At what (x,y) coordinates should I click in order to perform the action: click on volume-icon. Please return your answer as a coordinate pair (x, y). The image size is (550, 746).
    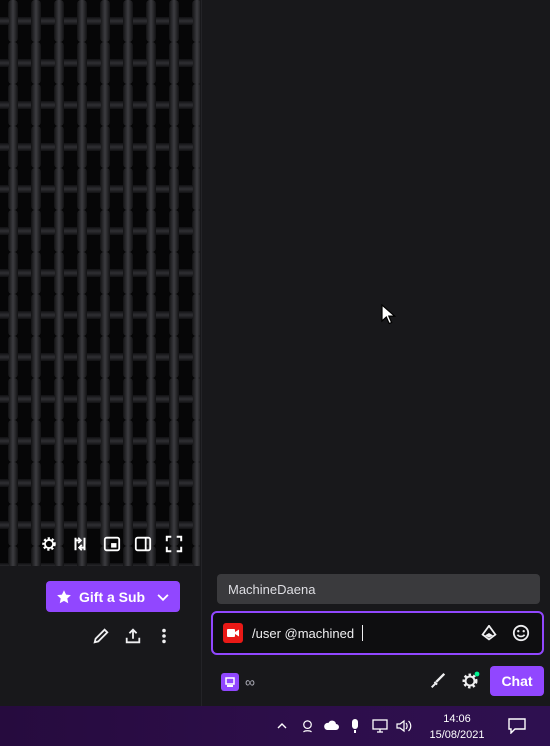
    Looking at the image, I should click on (404, 726).